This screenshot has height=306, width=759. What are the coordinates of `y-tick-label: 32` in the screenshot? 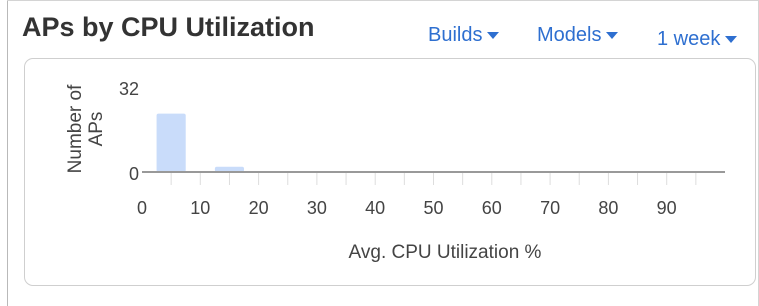 It's located at (129, 89).